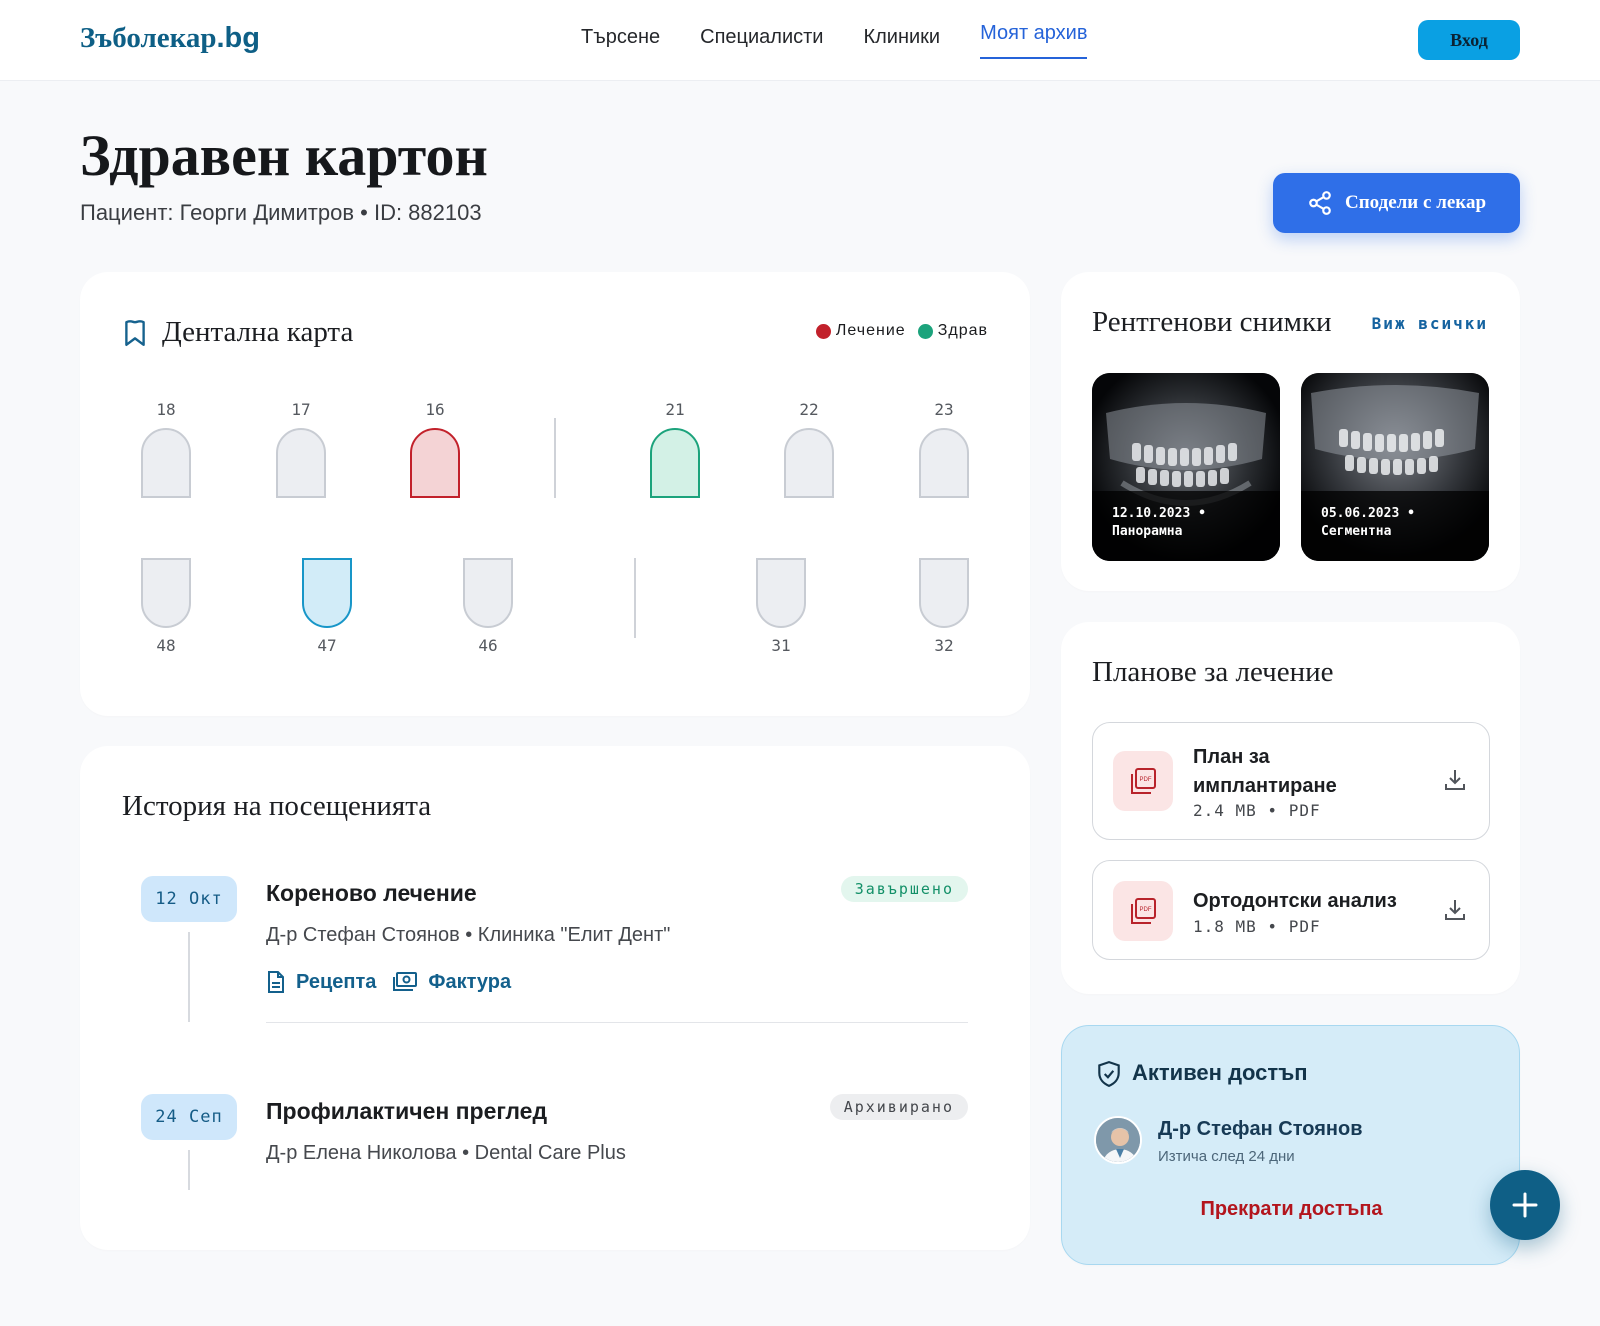 The width and height of the screenshot is (1600, 1326). Describe the element at coordinates (277, 806) in the screenshot. I see `visit-history-title: История на посещенията` at that location.